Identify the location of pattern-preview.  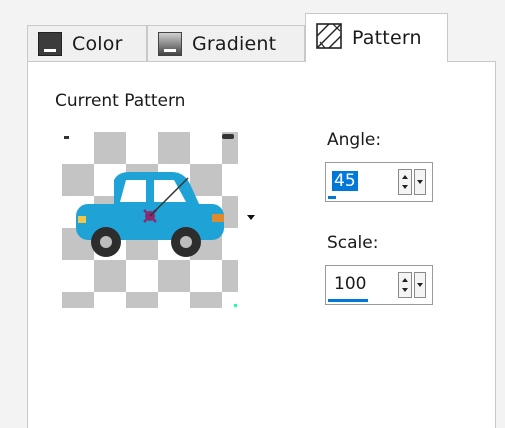
(150, 220).